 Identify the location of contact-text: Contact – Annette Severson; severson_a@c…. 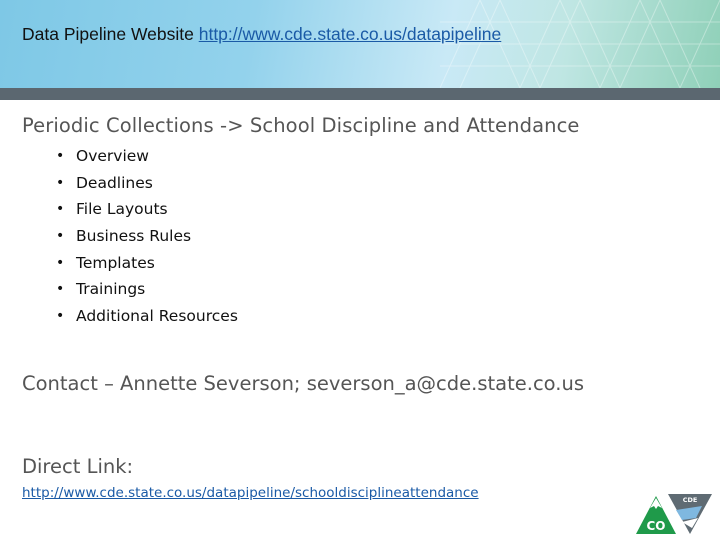
(303, 383).